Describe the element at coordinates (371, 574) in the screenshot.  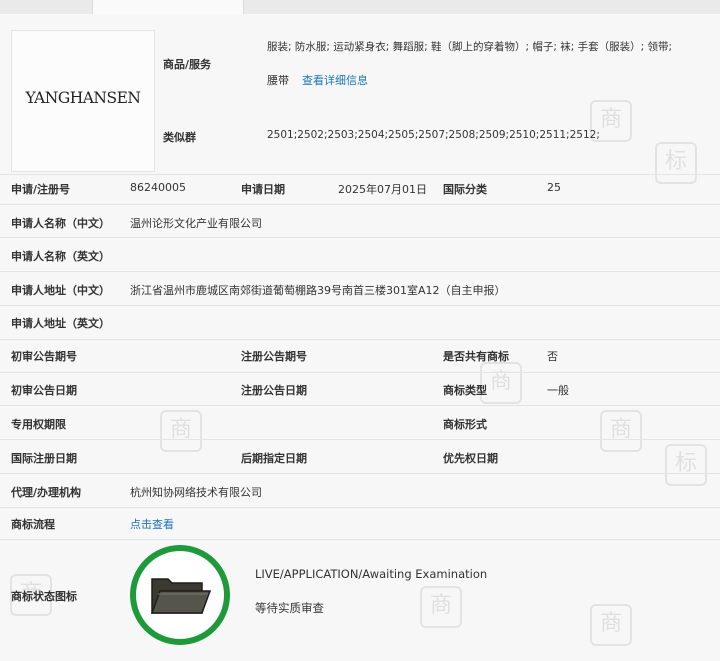
I see `status-en: LIVE/APPLICATION/Awaiting Examination` at that location.